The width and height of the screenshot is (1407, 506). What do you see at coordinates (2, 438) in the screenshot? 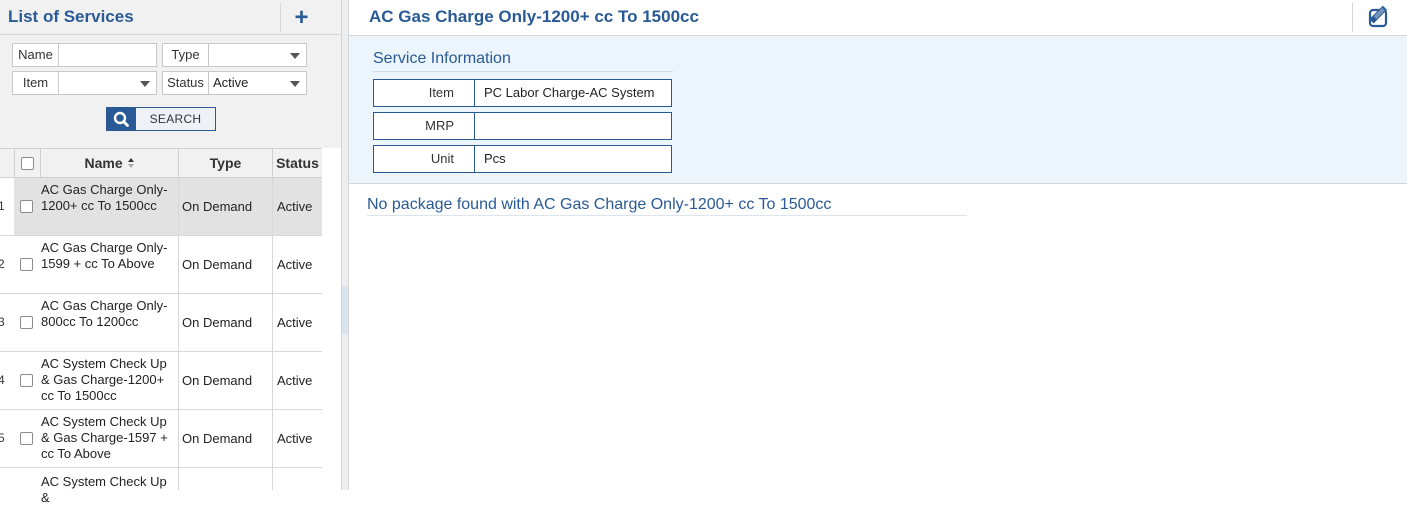
I see `row-number: 5` at bounding box center [2, 438].